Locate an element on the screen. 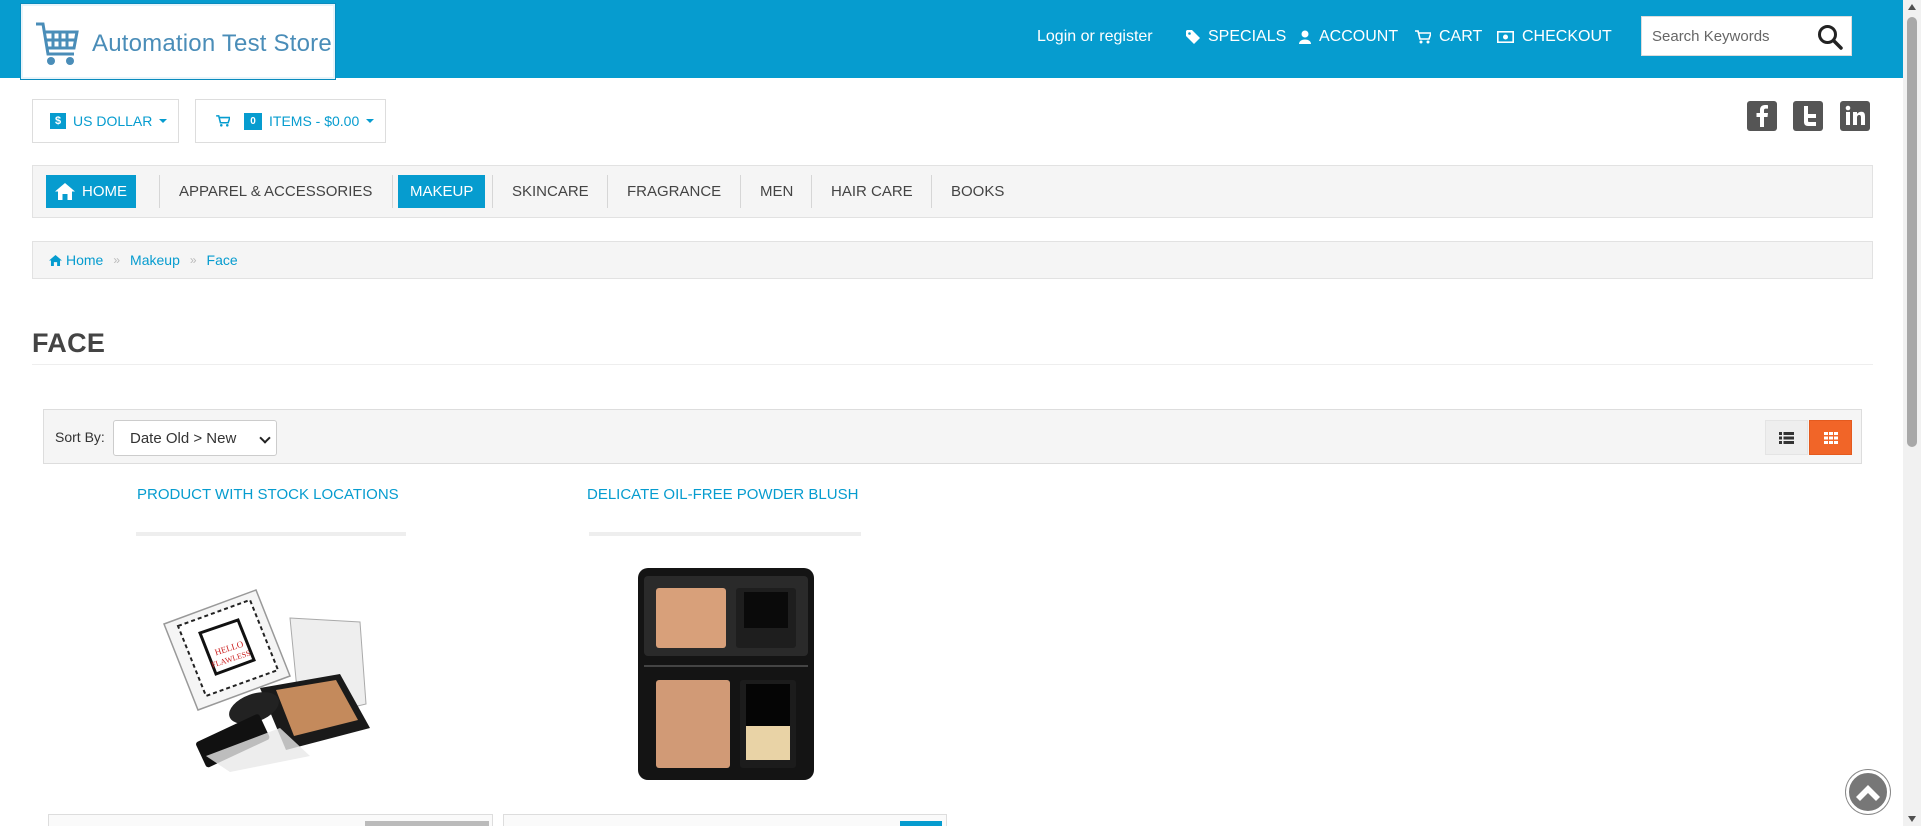 The height and width of the screenshot is (826, 1921). list-icon is located at coordinates (1786, 437).